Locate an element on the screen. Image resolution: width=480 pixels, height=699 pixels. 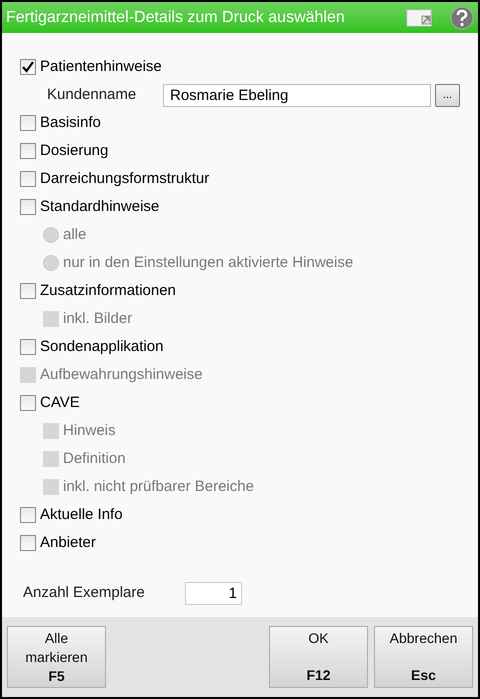
checkbox-label: Zusatzinformationen is located at coordinates (108, 290).